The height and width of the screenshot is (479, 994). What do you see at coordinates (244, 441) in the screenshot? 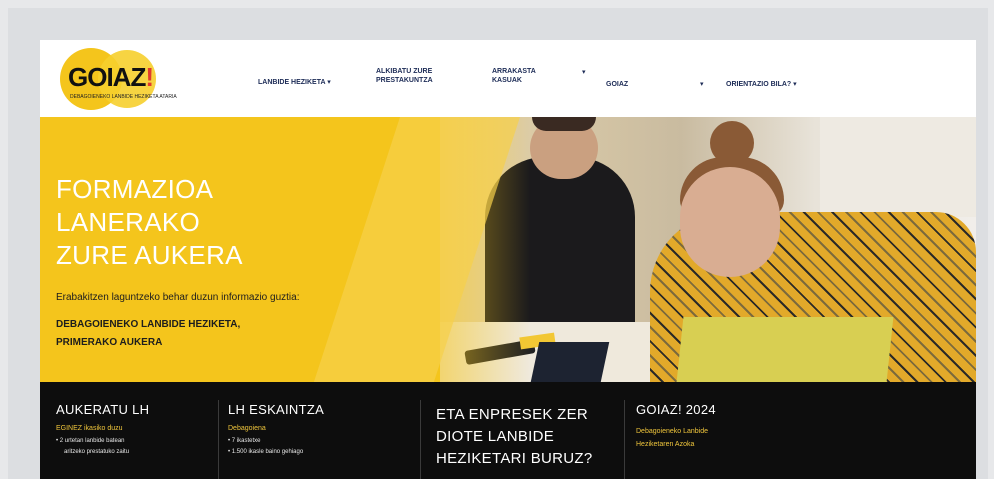
I see `list-item: • 7 ikastetxe` at bounding box center [244, 441].